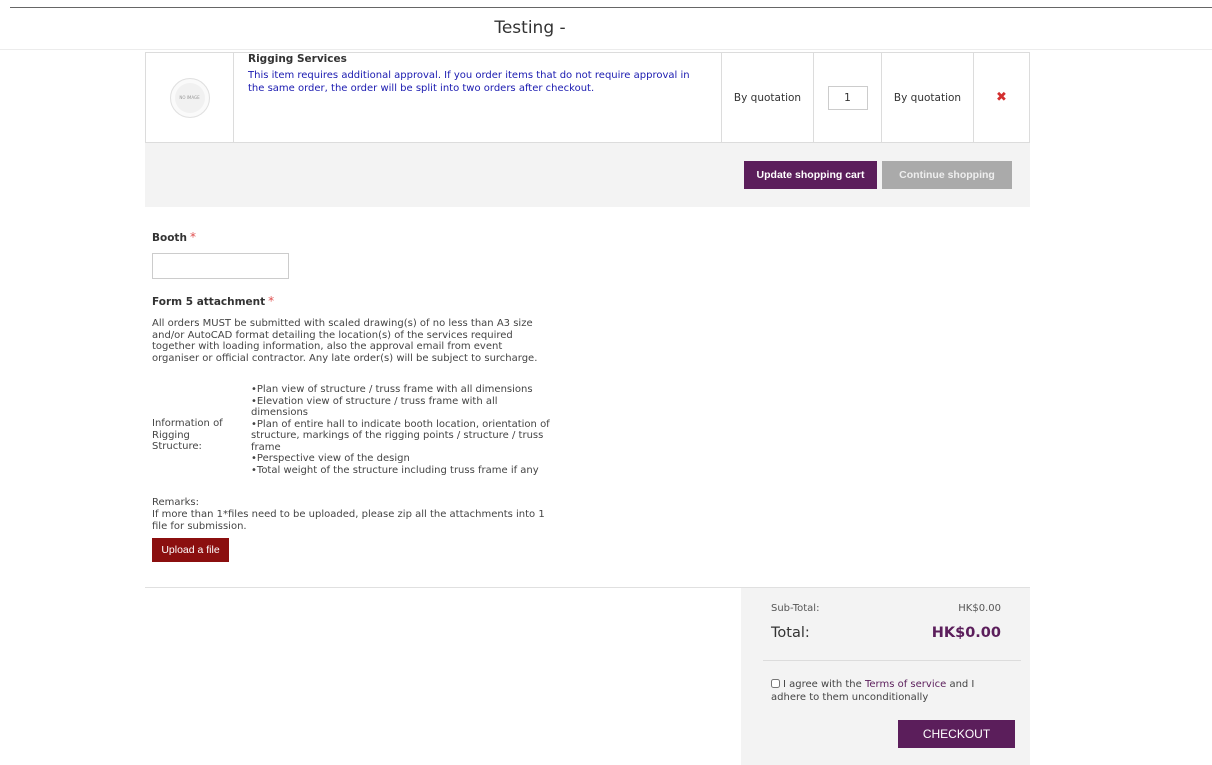 The height and width of the screenshot is (765, 1212). What do you see at coordinates (587, 175) in the screenshot?
I see `cart-actions-bar: Update shopping cart Continue shopping` at bounding box center [587, 175].